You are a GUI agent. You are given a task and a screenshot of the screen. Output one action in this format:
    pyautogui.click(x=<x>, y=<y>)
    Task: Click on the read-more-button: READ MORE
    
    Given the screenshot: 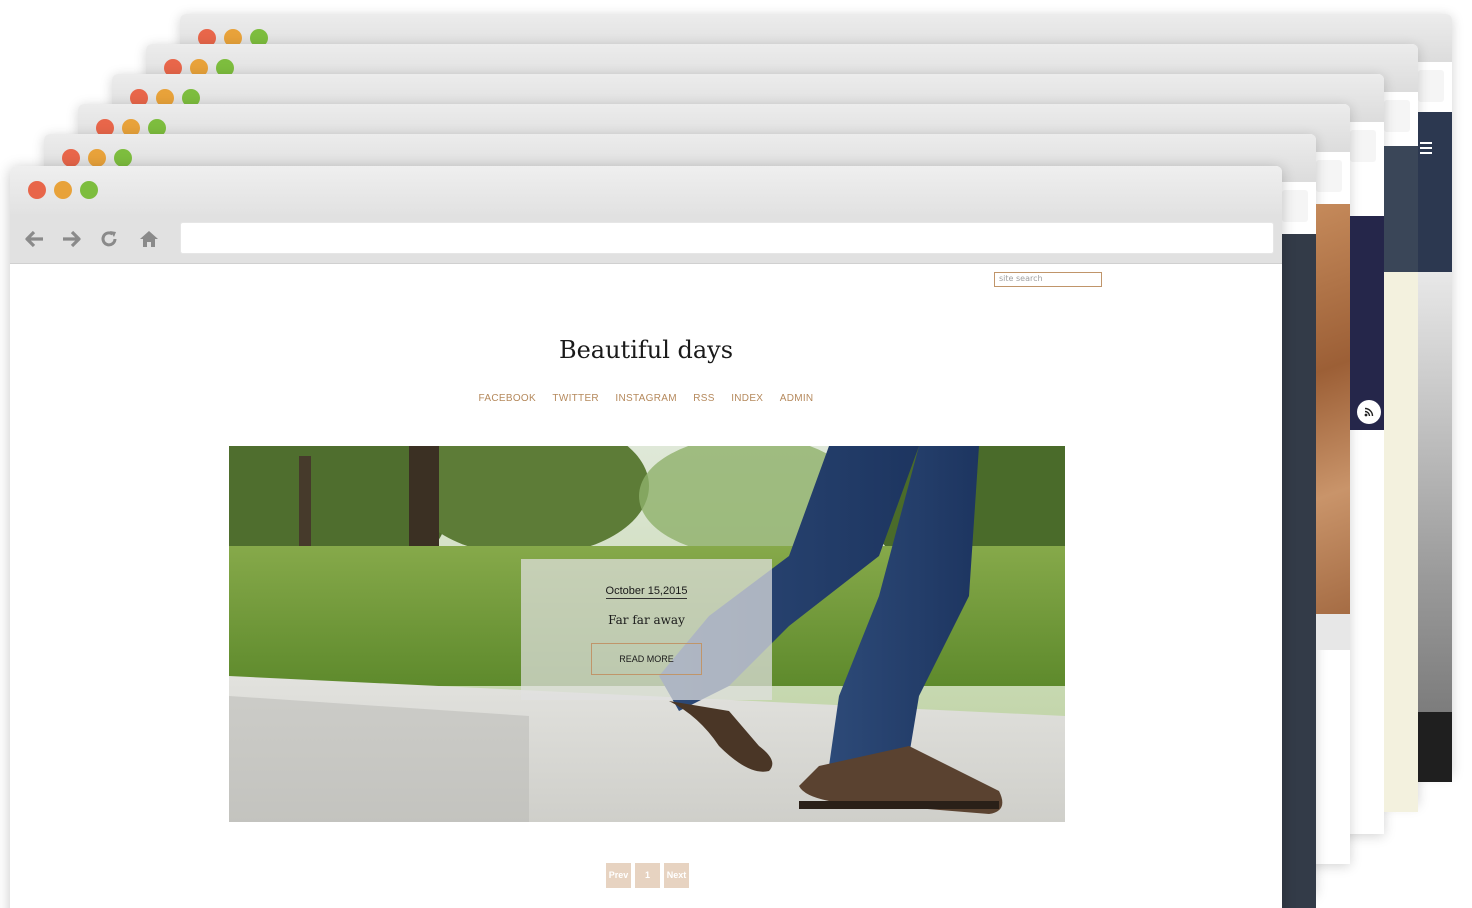 What is the action you would take?
    pyautogui.click(x=646, y=659)
    